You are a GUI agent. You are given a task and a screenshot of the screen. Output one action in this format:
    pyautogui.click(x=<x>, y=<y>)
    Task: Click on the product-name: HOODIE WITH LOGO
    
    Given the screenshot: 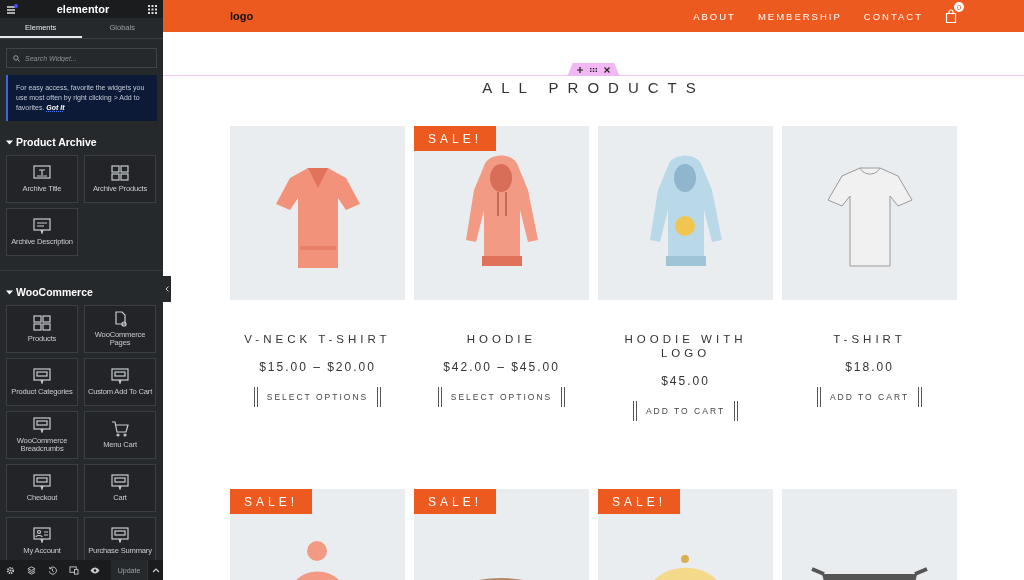 What is the action you would take?
    pyautogui.click(x=685, y=347)
    